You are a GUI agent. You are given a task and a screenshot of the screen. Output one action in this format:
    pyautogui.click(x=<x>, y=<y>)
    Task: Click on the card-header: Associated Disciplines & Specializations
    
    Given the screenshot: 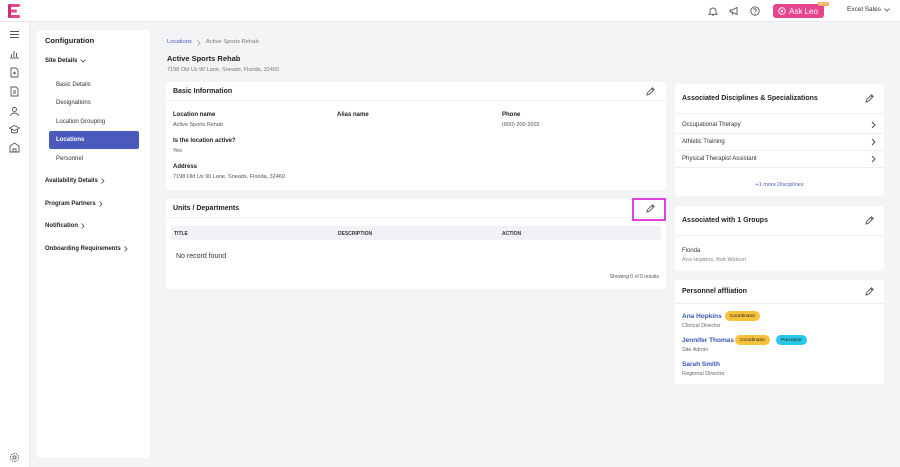 What is the action you would take?
    pyautogui.click(x=779, y=99)
    